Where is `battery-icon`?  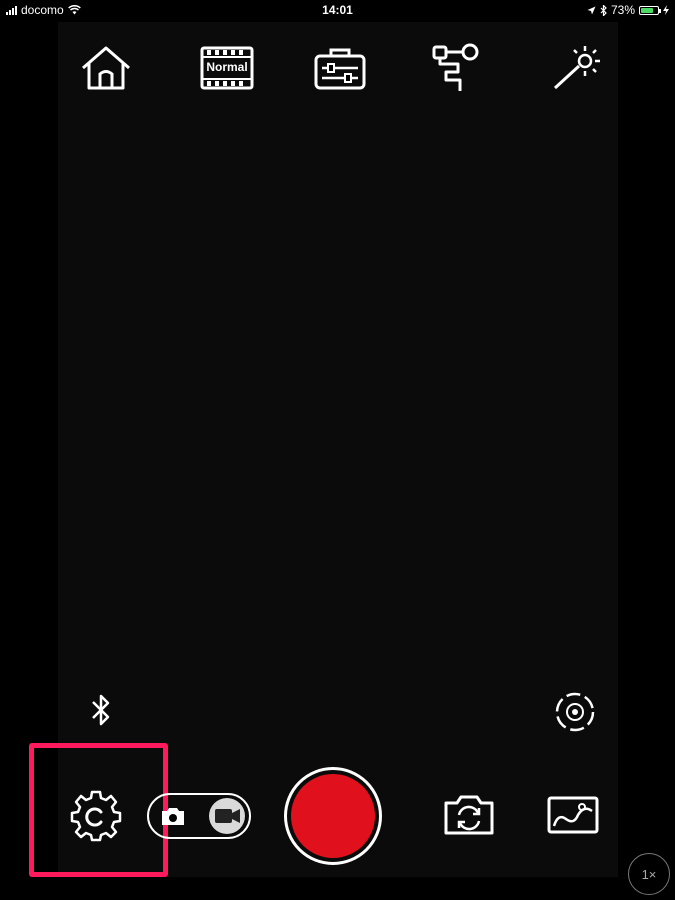
battery-icon is located at coordinates (650, 10).